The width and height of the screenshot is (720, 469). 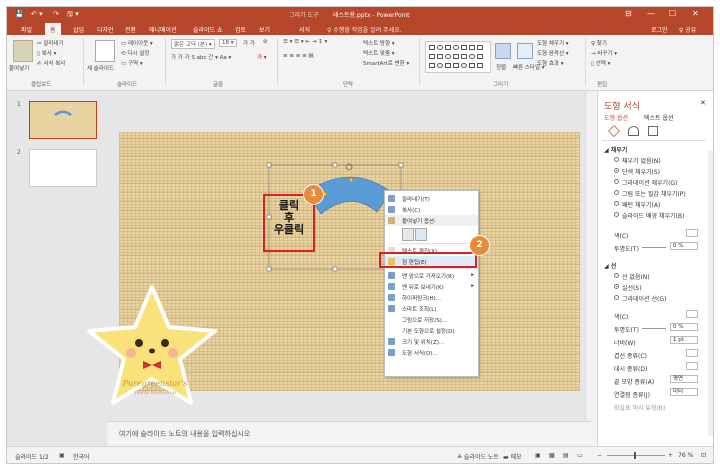 I want to click on menu-item-send-to-back: 맨 뒤로 보내기(K) ▸, so click(x=431, y=286).